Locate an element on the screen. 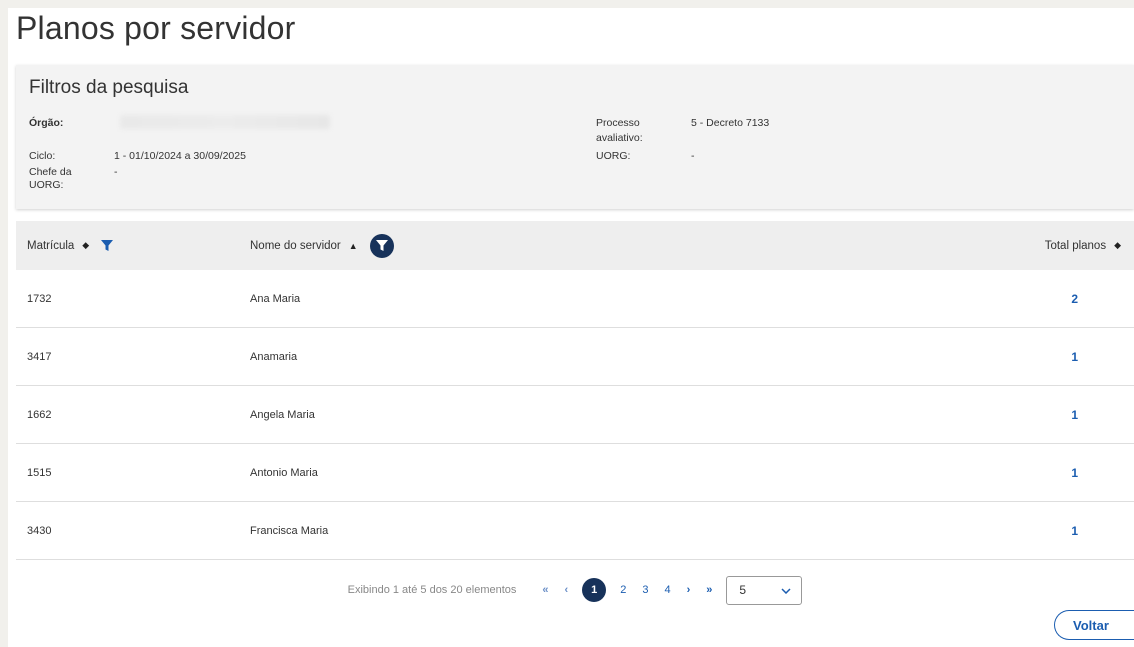  ciclo-value: 1 - 01/10/2024 a 30/09/2025 is located at coordinates (180, 156).